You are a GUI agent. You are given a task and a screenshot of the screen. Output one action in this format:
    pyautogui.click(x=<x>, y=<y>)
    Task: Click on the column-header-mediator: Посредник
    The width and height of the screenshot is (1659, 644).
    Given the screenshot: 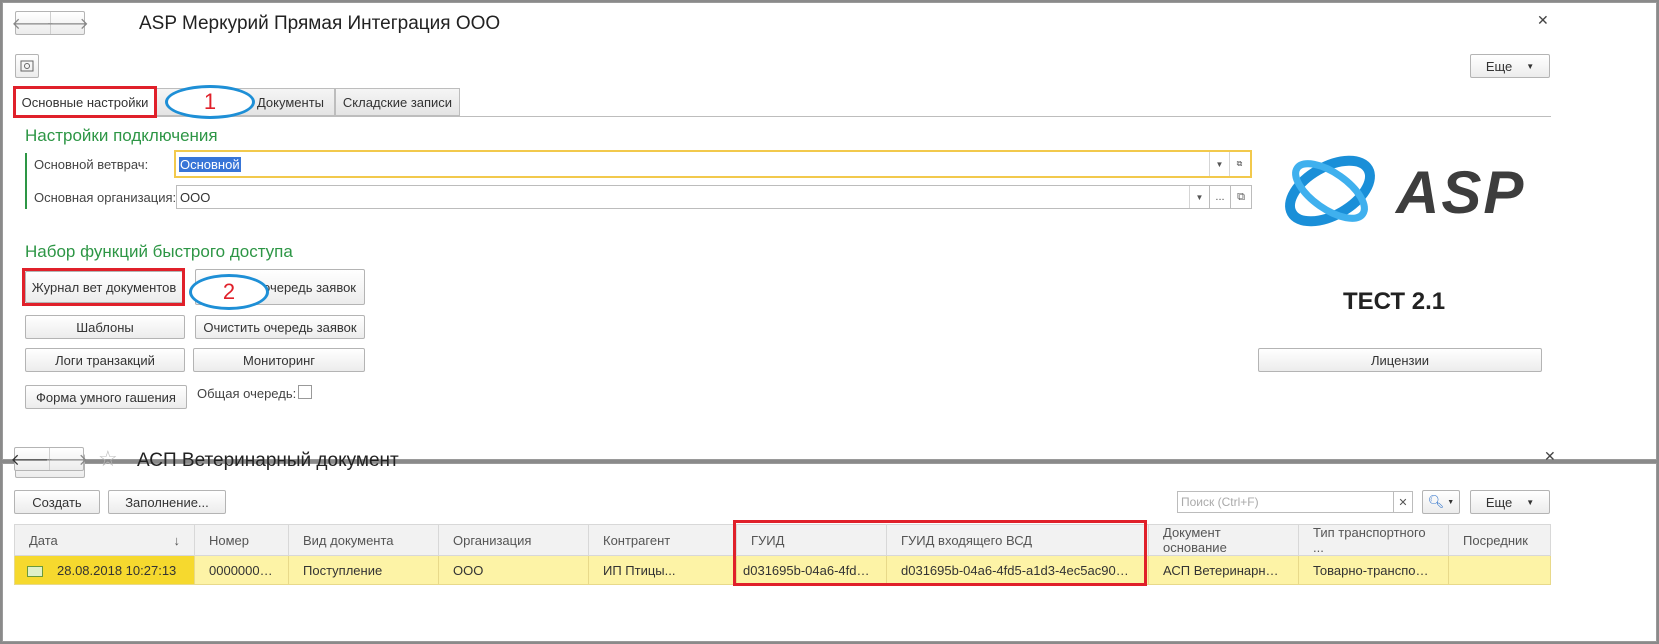 What is the action you would take?
    pyautogui.click(x=1499, y=540)
    